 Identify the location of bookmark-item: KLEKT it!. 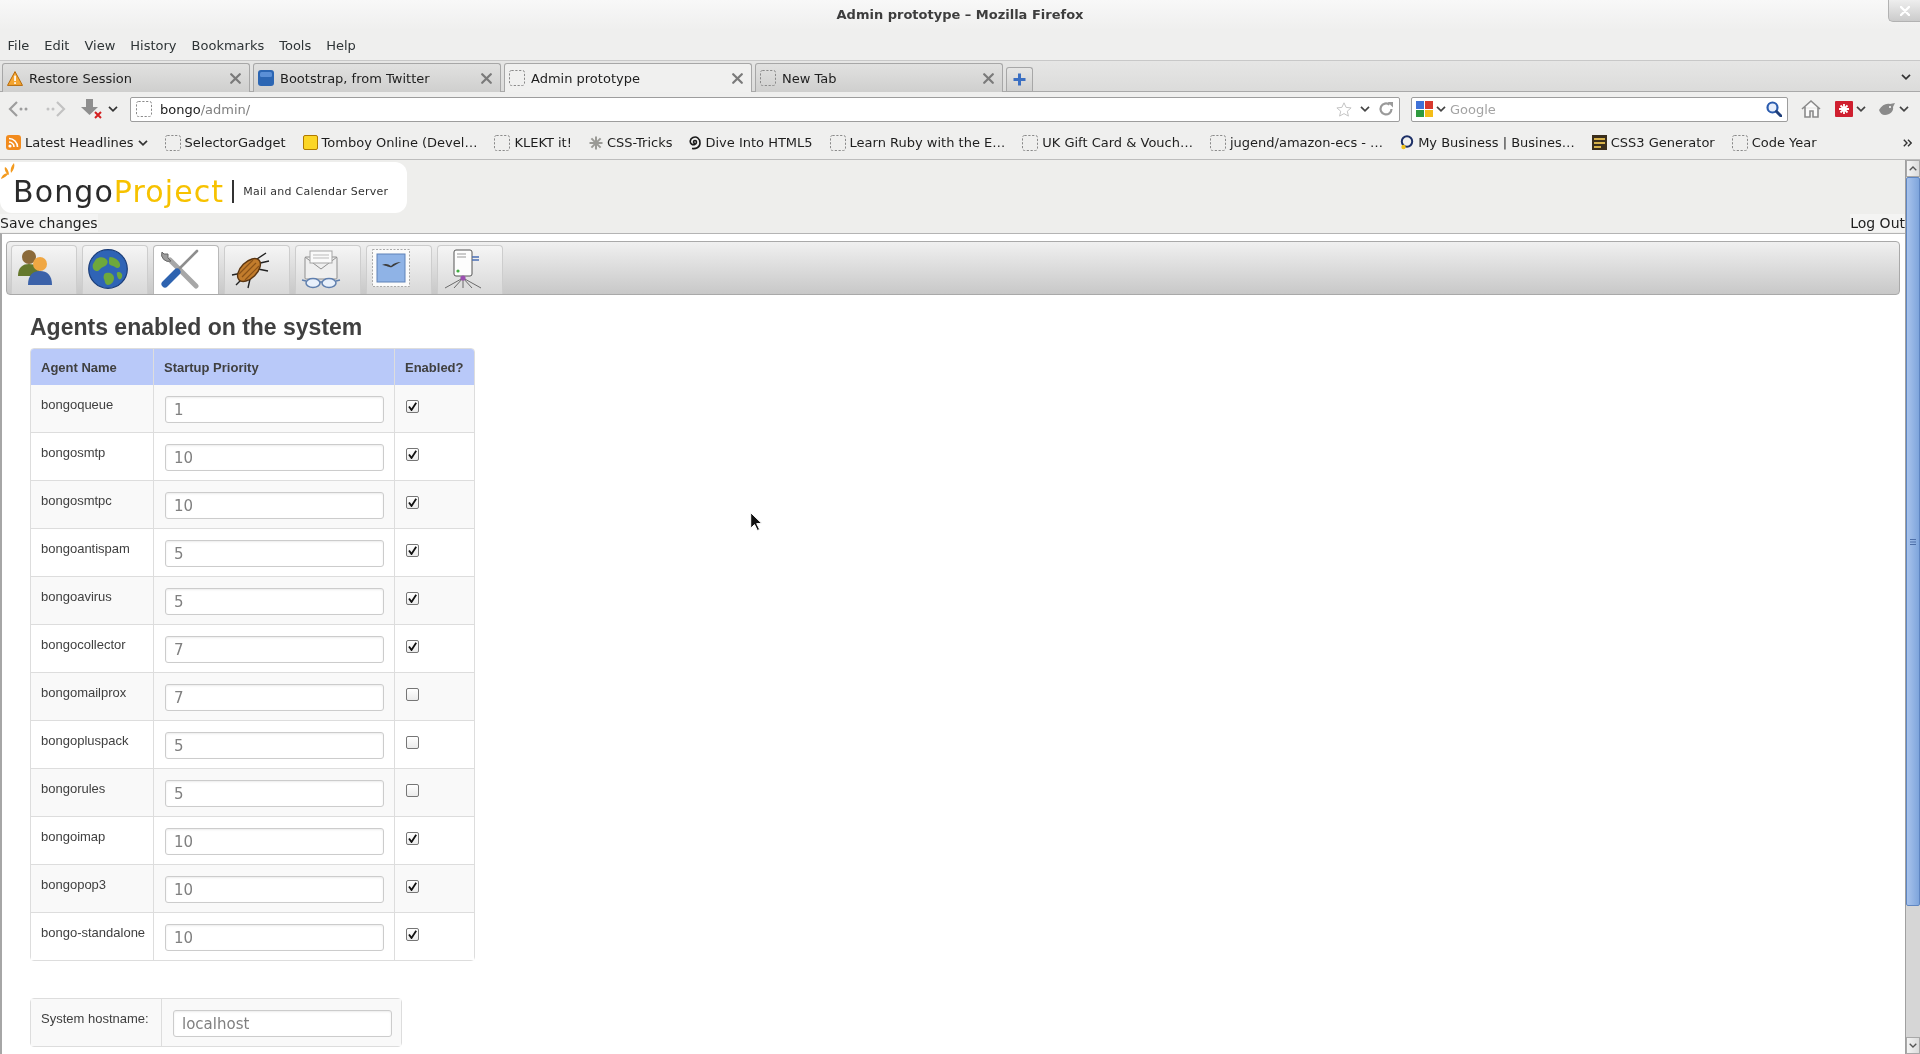
(533, 142).